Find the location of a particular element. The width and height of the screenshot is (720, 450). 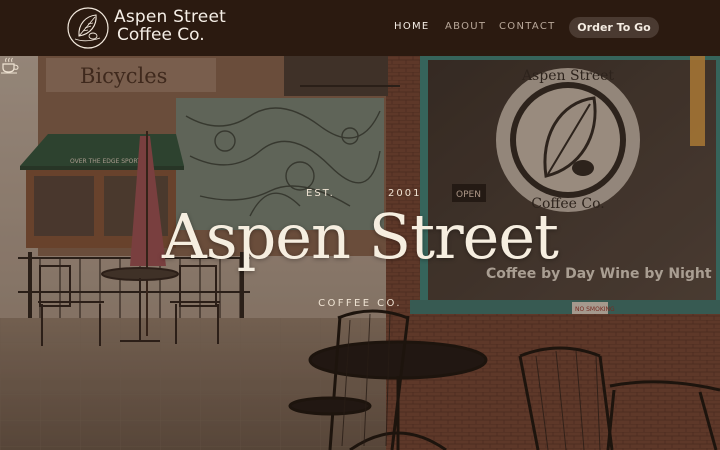

hero-subtitle: COFFEE CO. is located at coordinates (360, 303).